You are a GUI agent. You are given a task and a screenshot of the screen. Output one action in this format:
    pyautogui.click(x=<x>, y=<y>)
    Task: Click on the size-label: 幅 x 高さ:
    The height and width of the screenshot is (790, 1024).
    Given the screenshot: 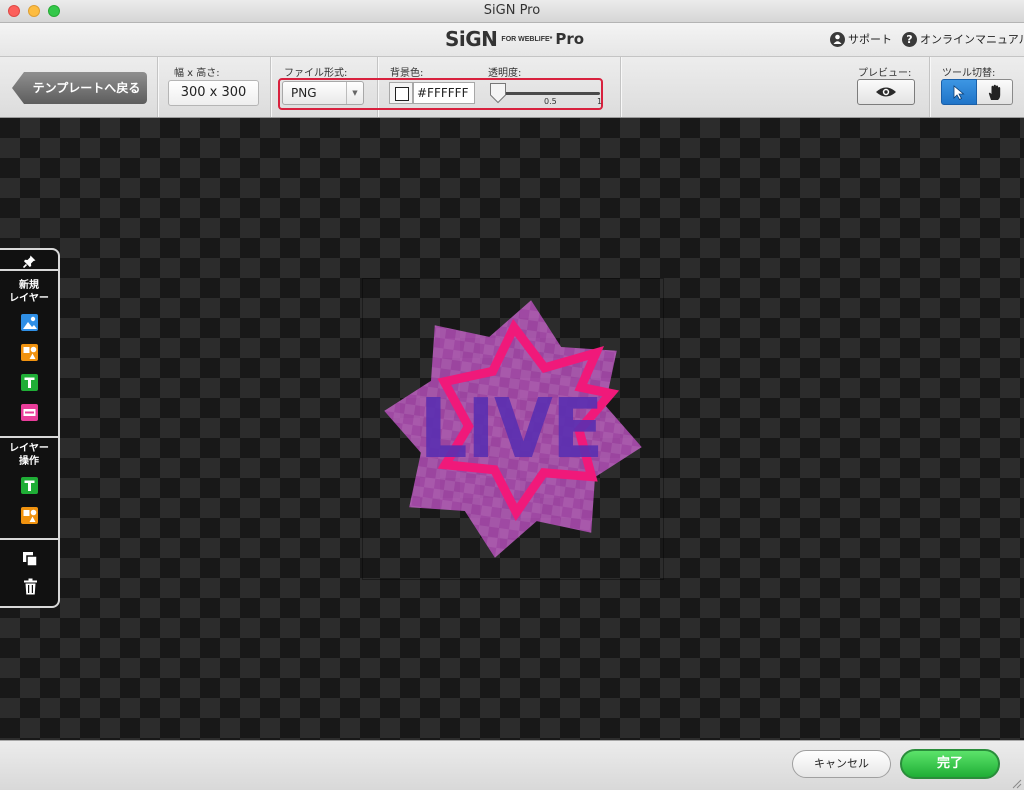 What is the action you would take?
    pyautogui.click(x=197, y=73)
    